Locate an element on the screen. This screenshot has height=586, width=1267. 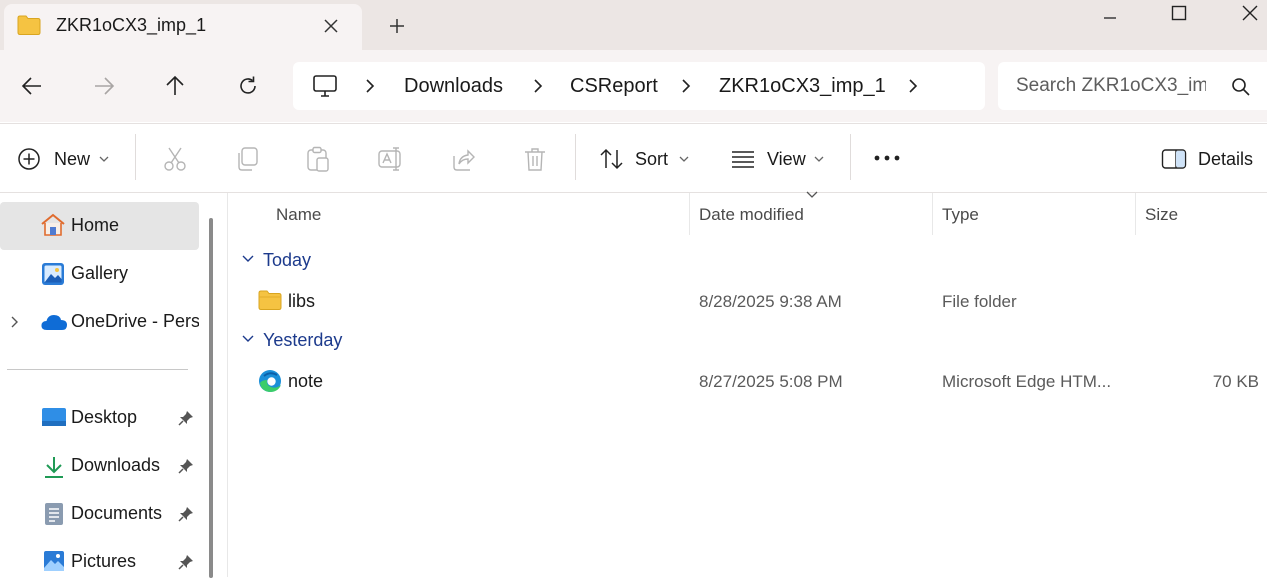
file-date-modified: 8/27/2025 5:08 PM is located at coordinates (771, 381).